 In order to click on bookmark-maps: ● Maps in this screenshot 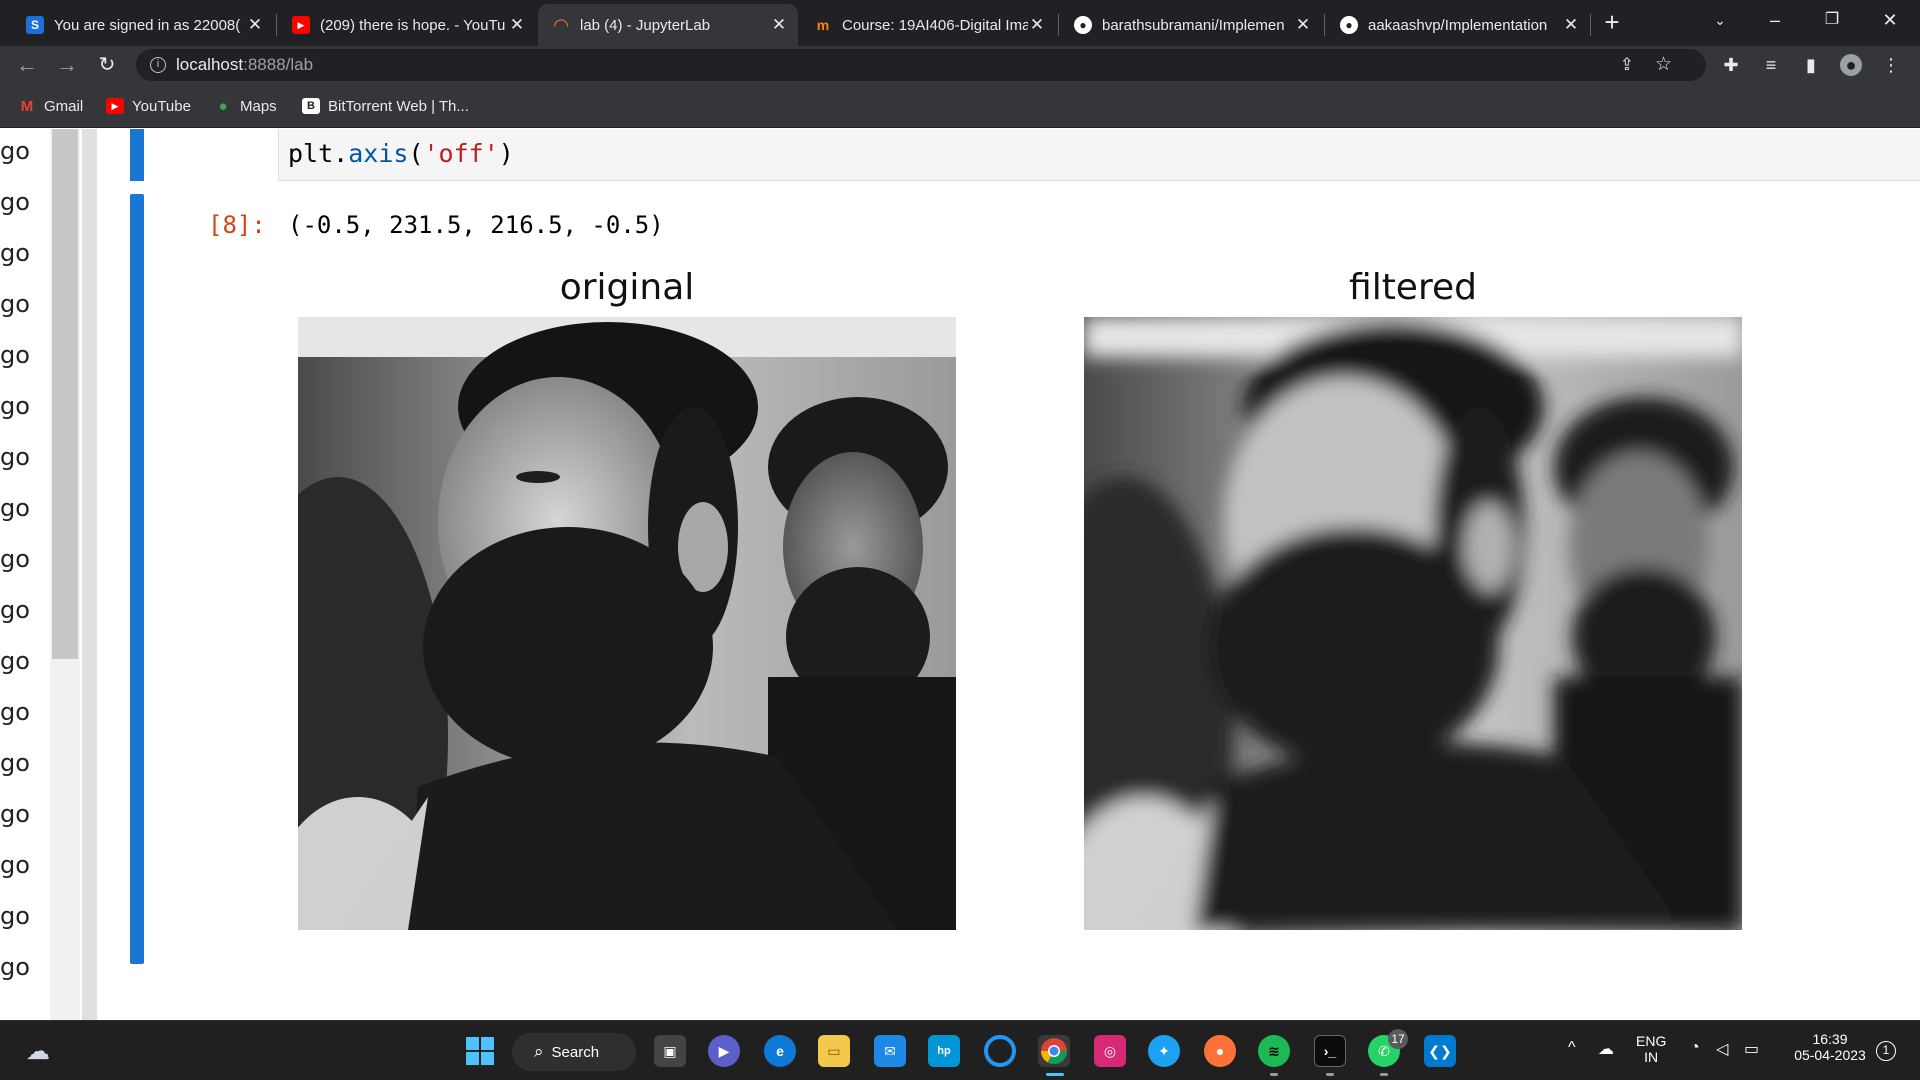, I will do `click(245, 106)`.